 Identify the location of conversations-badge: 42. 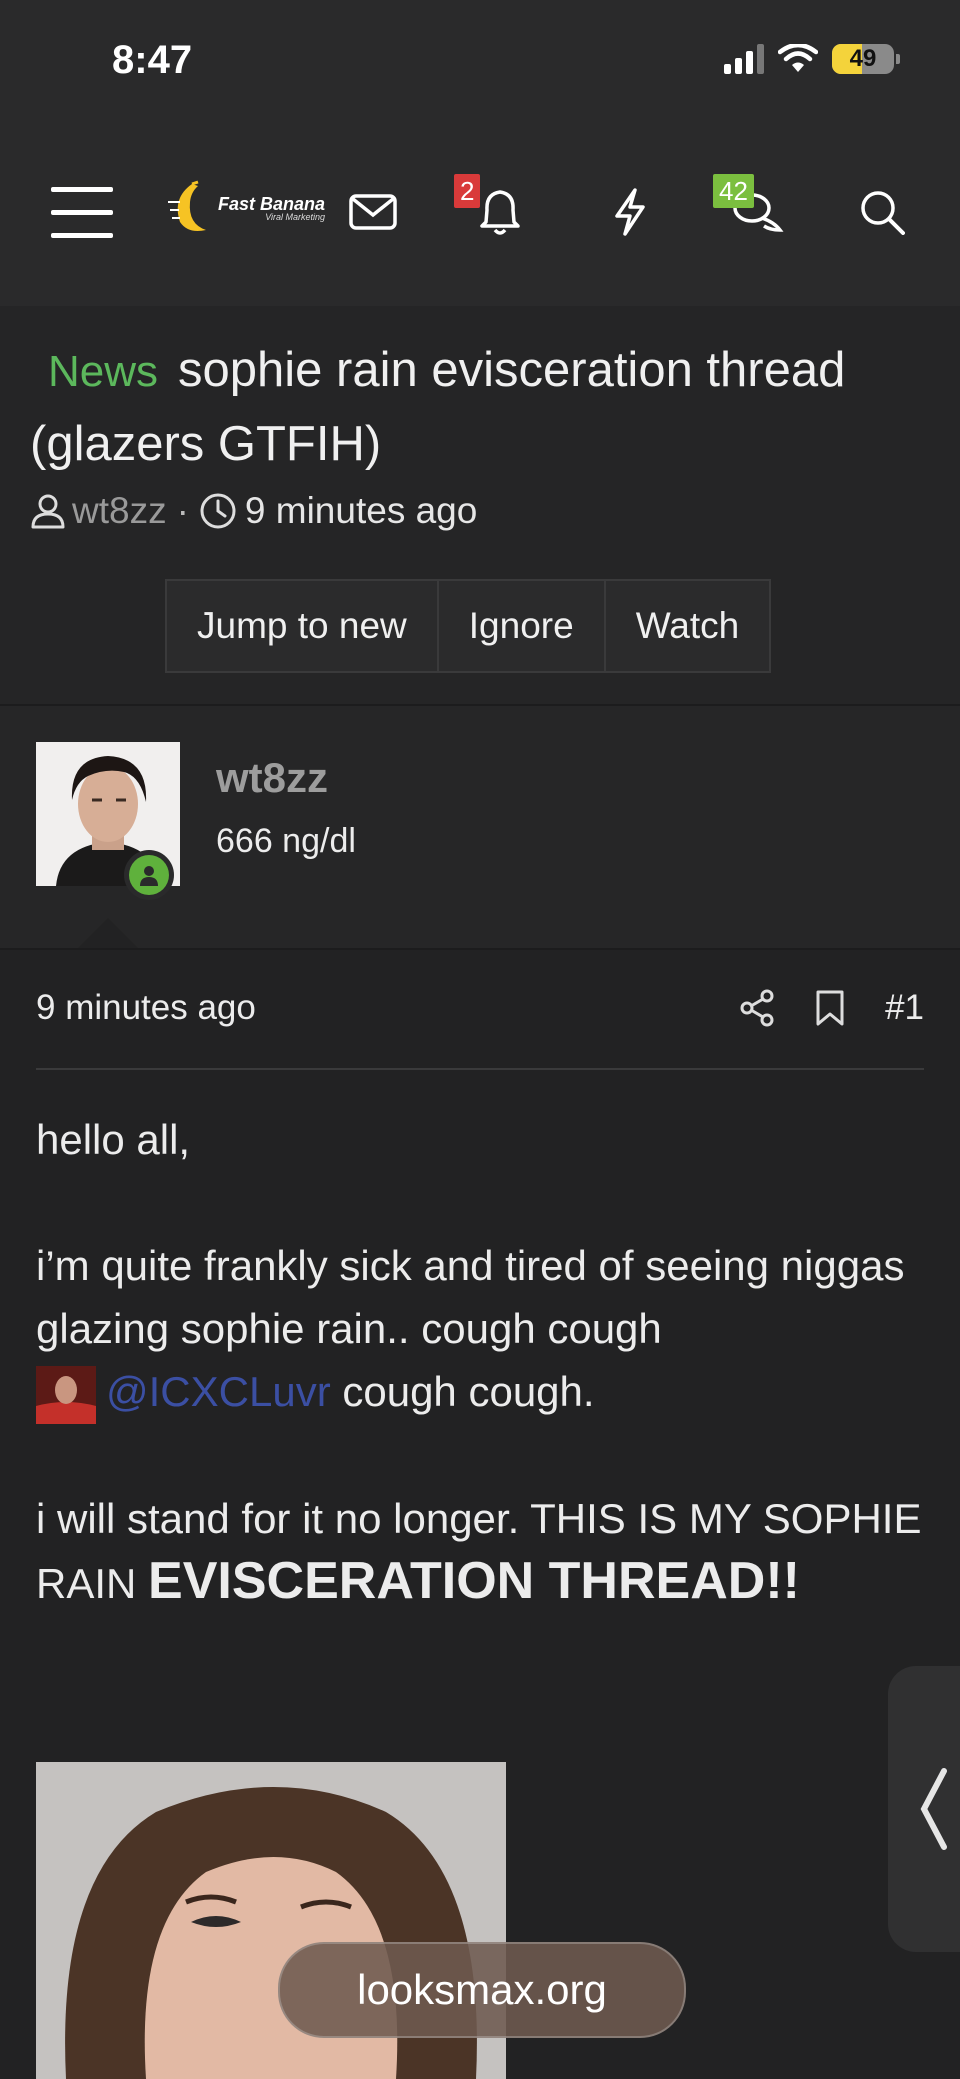
(733, 191).